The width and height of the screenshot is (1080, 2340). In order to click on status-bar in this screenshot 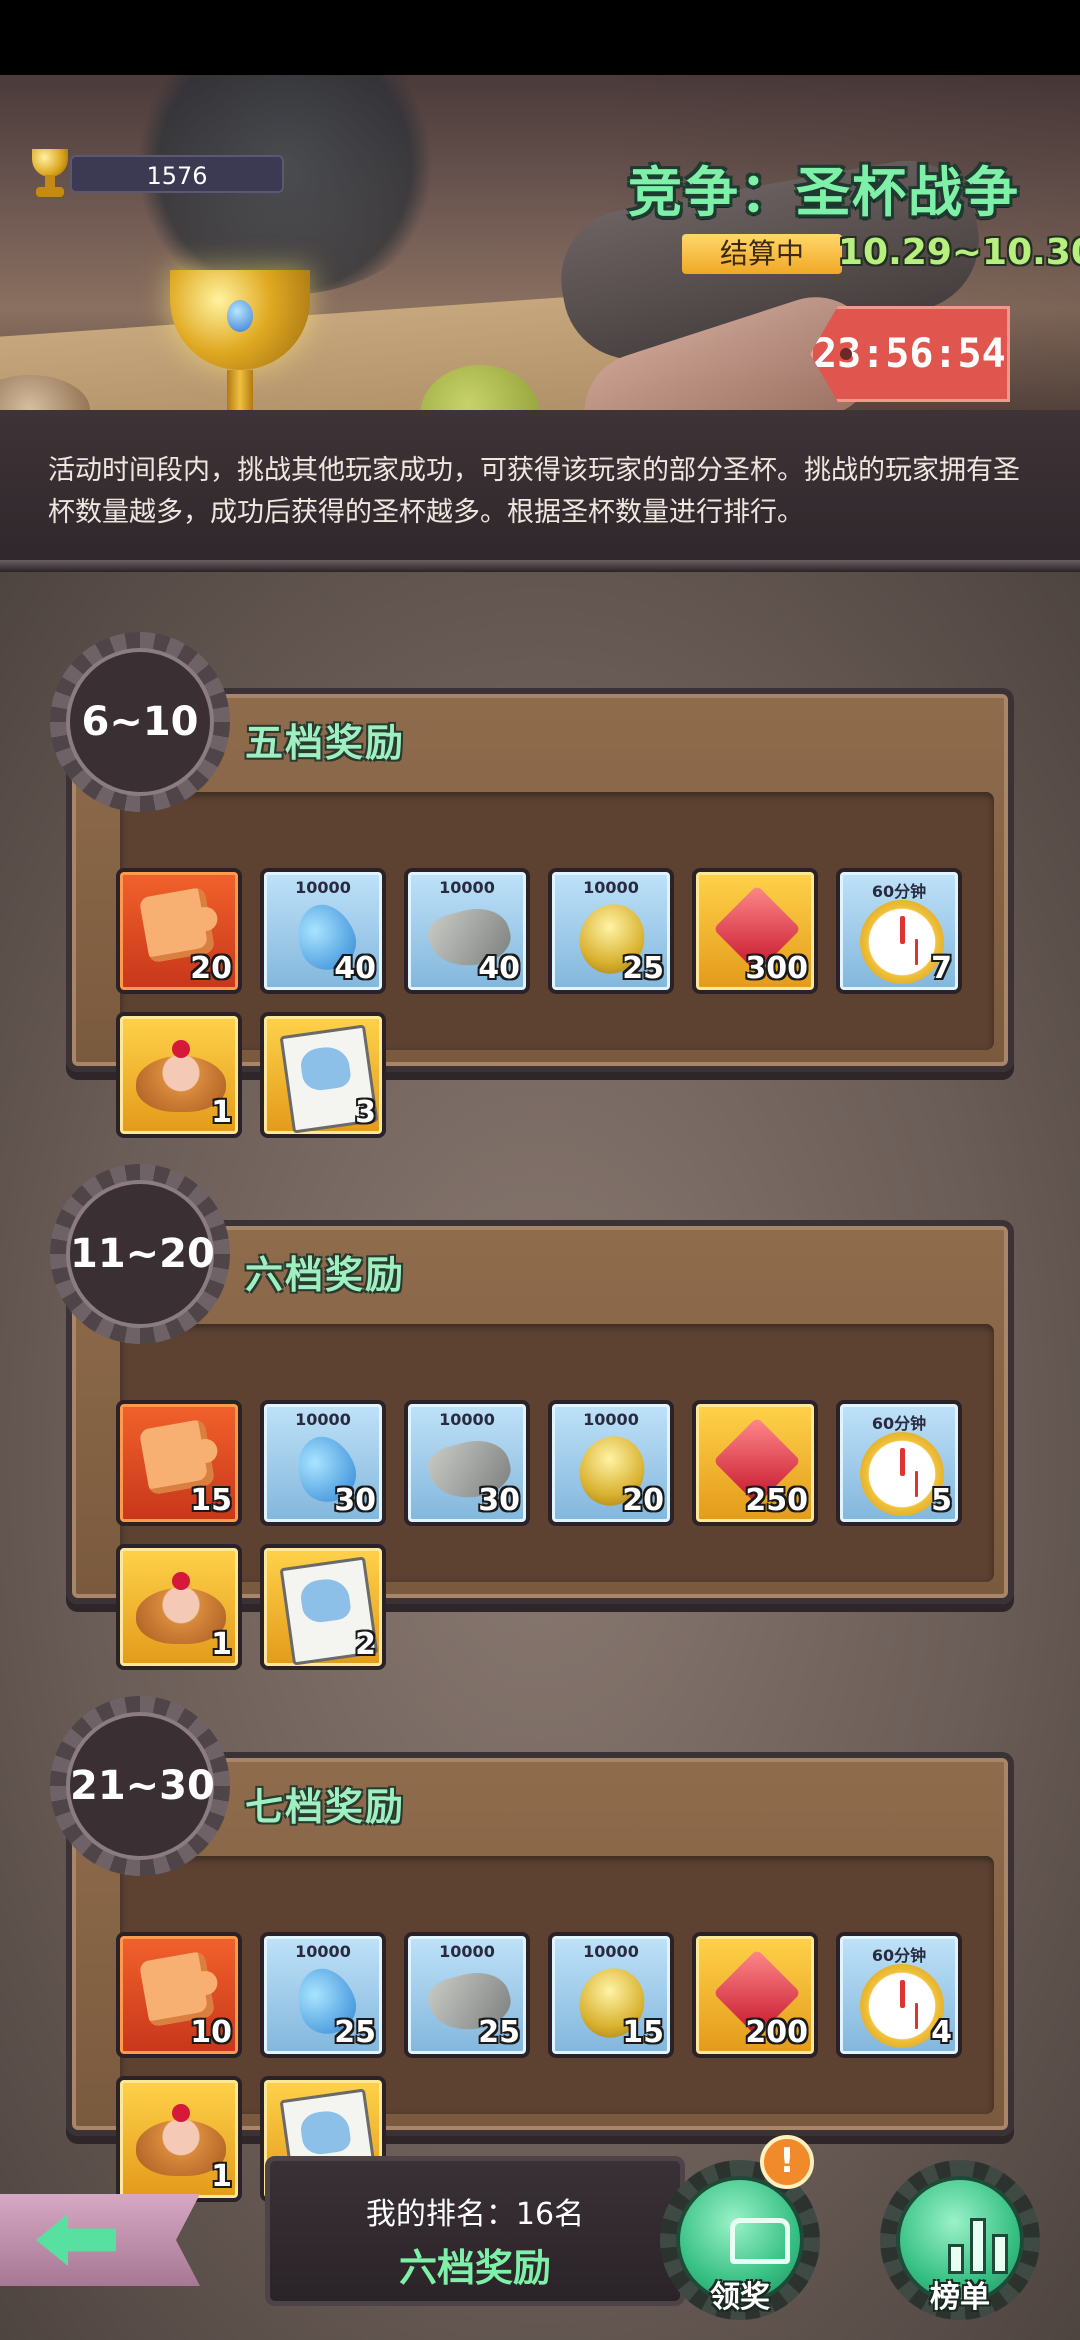, I will do `click(540, 37)`.